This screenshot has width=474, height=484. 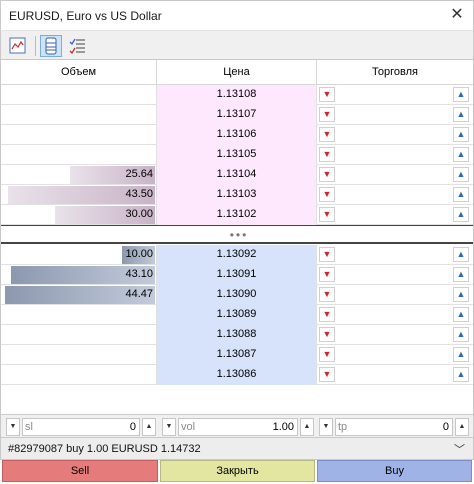 I want to click on sell-button: Sell, so click(x=80, y=471).